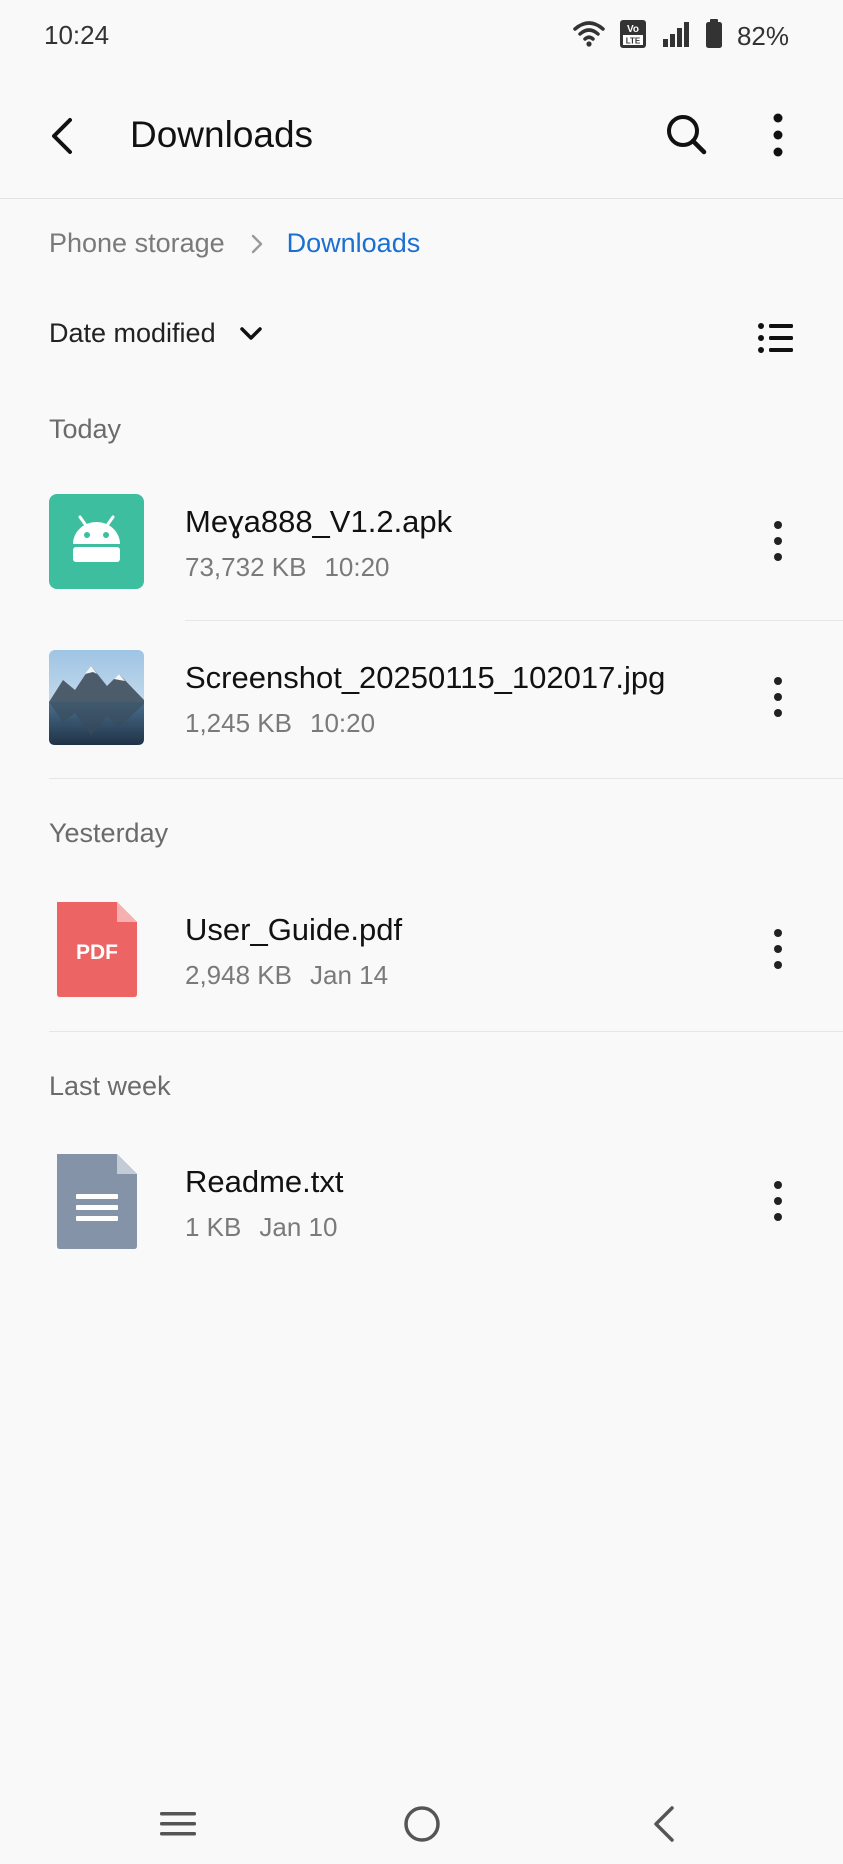 The height and width of the screenshot is (1864, 843). Describe the element at coordinates (96, 1201) in the screenshot. I see `text-file-icon` at that location.